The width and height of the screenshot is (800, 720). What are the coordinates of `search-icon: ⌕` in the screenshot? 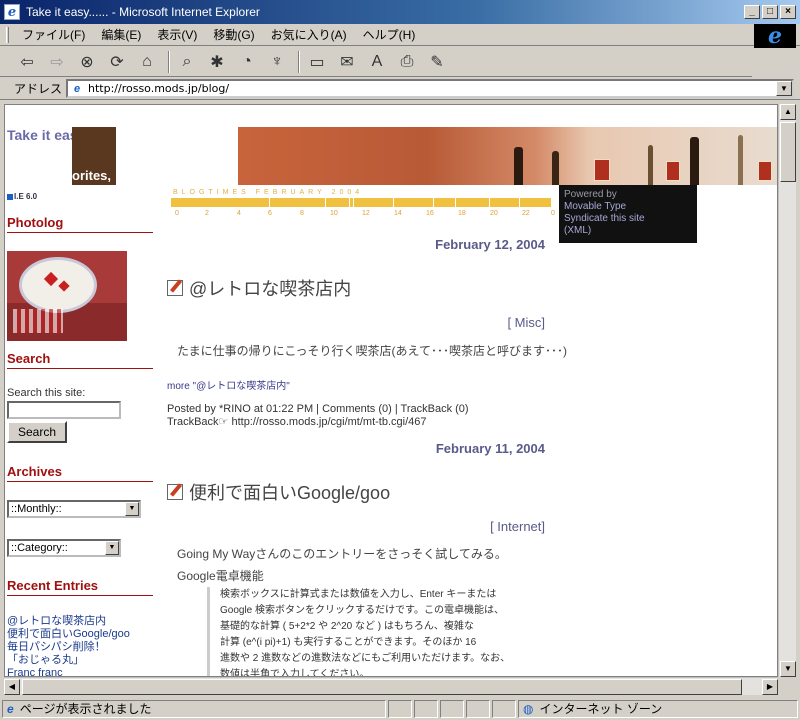 It's located at (187, 62).